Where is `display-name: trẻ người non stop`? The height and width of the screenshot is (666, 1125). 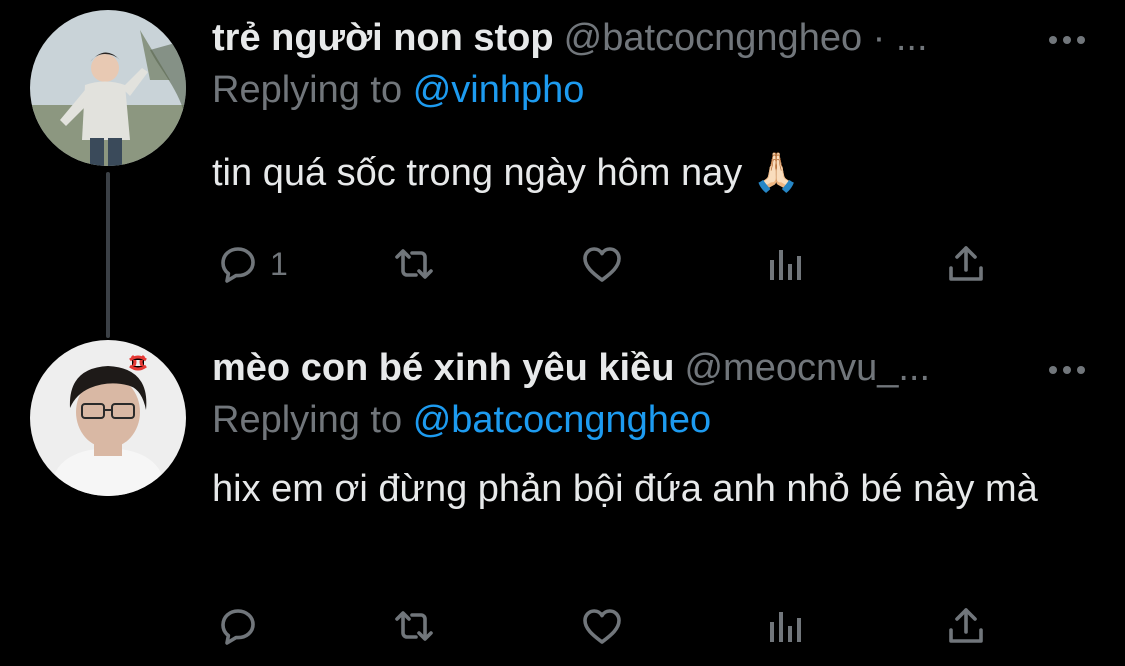 display-name: trẻ người non stop is located at coordinates (383, 38).